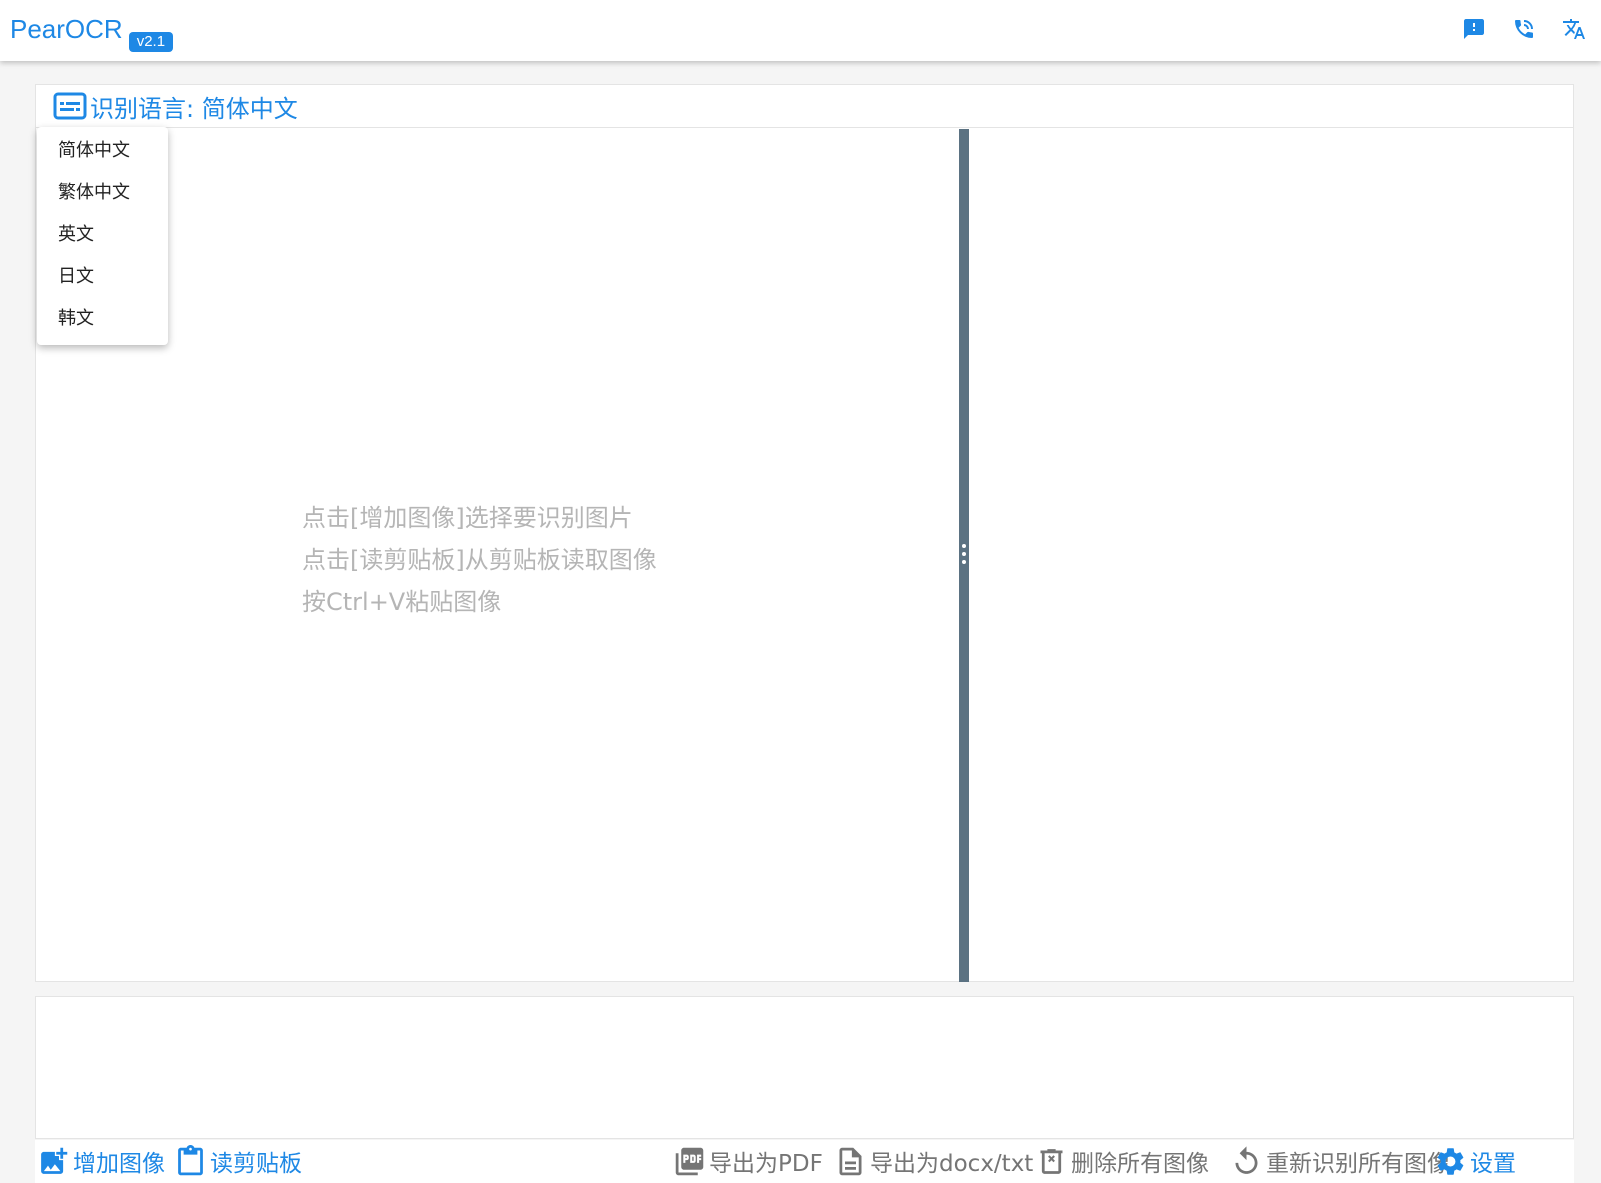 The image size is (1601, 1183). Describe the element at coordinates (402, 602) in the screenshot. I see `hint-line: 按Ctrl+V粘贴图像` at that location.